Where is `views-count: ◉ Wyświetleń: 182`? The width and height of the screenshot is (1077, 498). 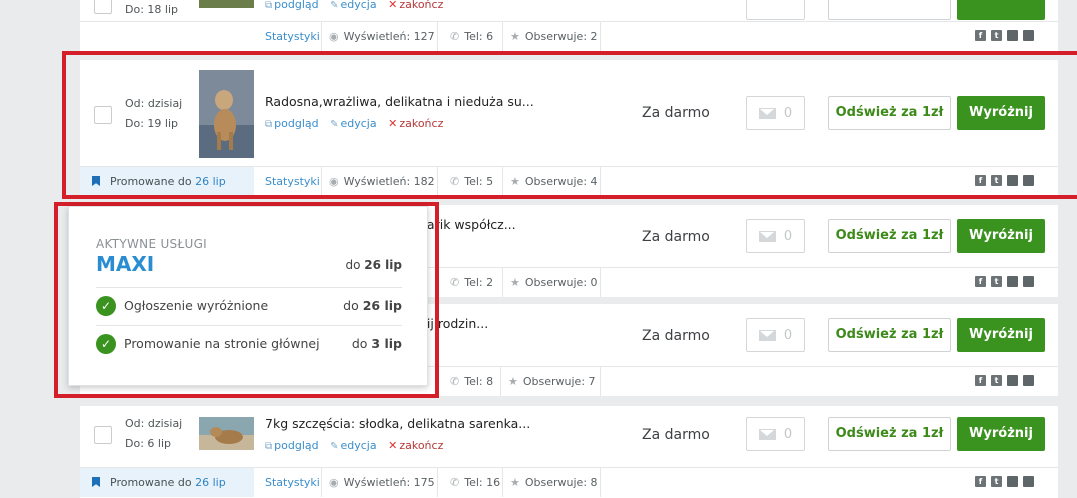
views-count: ◉ Wyświetleń: 182 is located at coordinates (382, 181).